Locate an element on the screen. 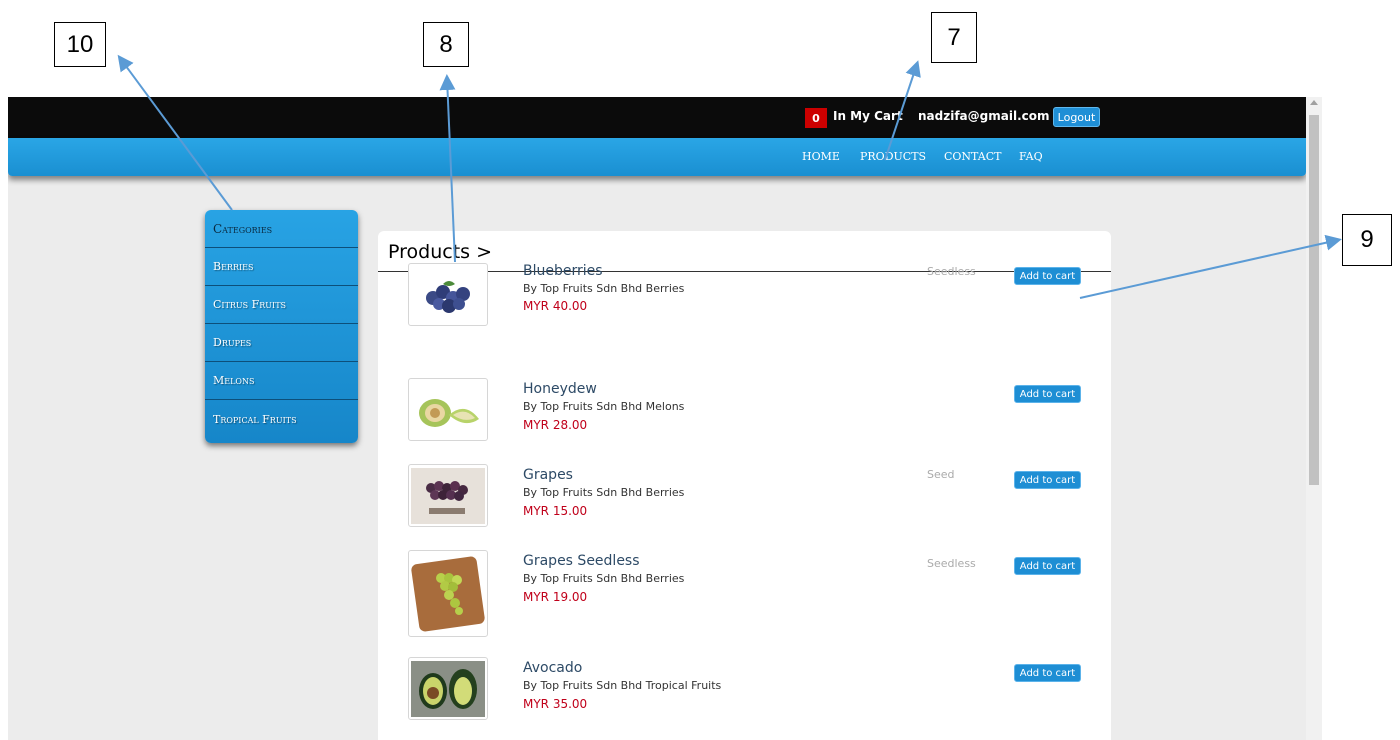 The height and width of the screenshot is (740, 1400). honeydew-icon is located at coordinates (449, 412).